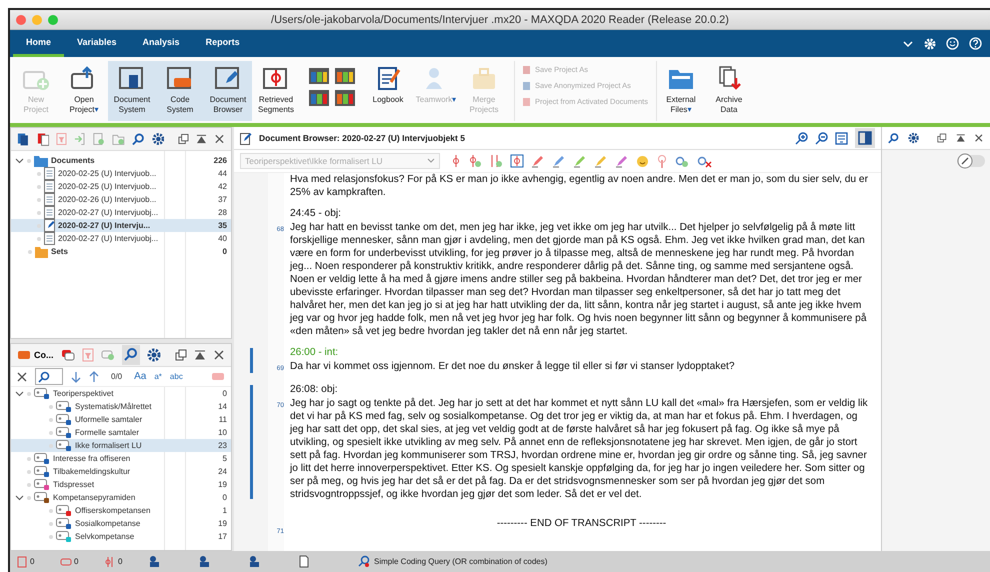 This screenshot has width=990, height=572. I want to click on link-icon, so click(682, 161).